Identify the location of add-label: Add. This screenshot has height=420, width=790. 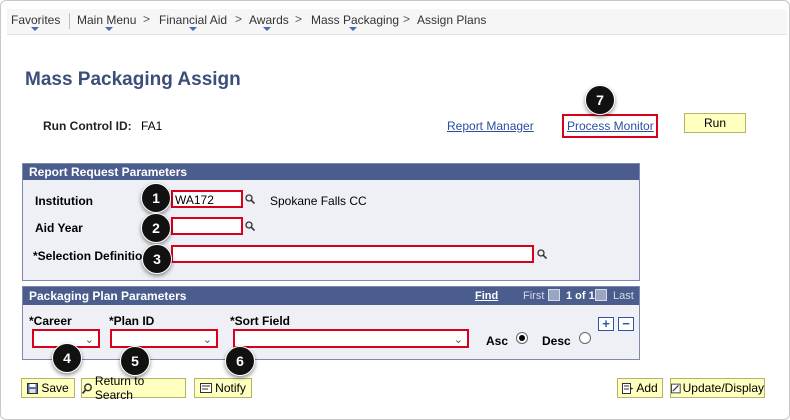
(647, 388).